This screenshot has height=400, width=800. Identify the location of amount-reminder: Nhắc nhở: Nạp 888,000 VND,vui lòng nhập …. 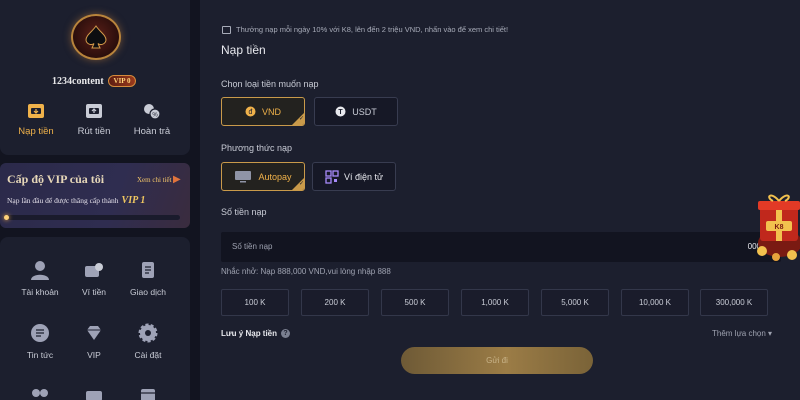
(306, 271).